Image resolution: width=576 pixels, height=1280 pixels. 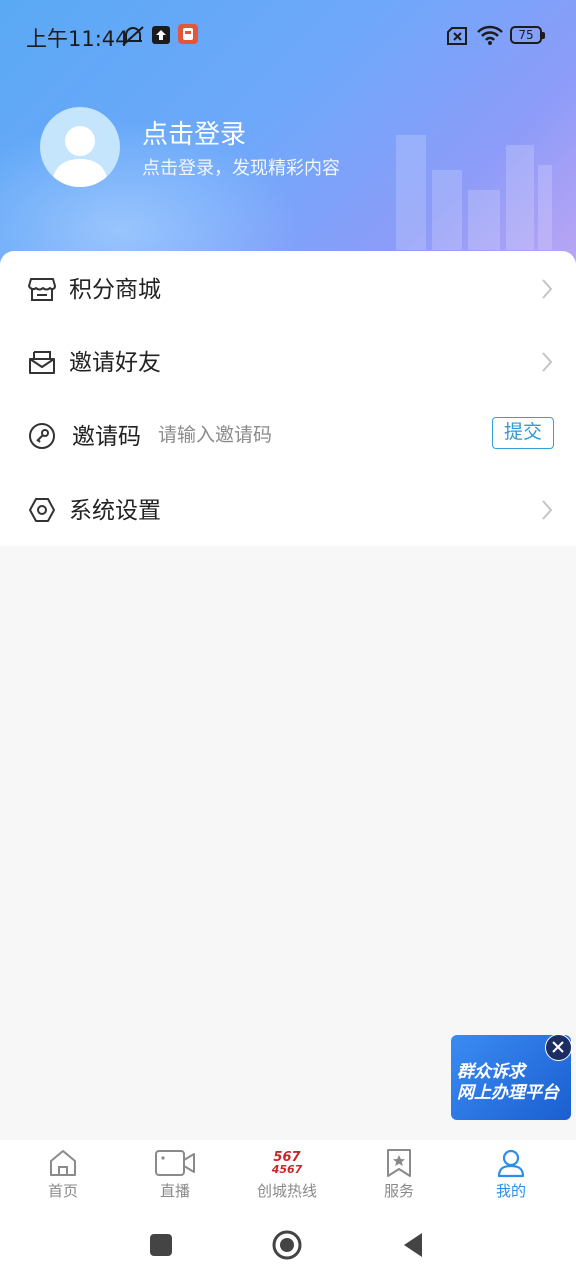 I want to click on tab-label: 服务, so click(x=398, y=1191).